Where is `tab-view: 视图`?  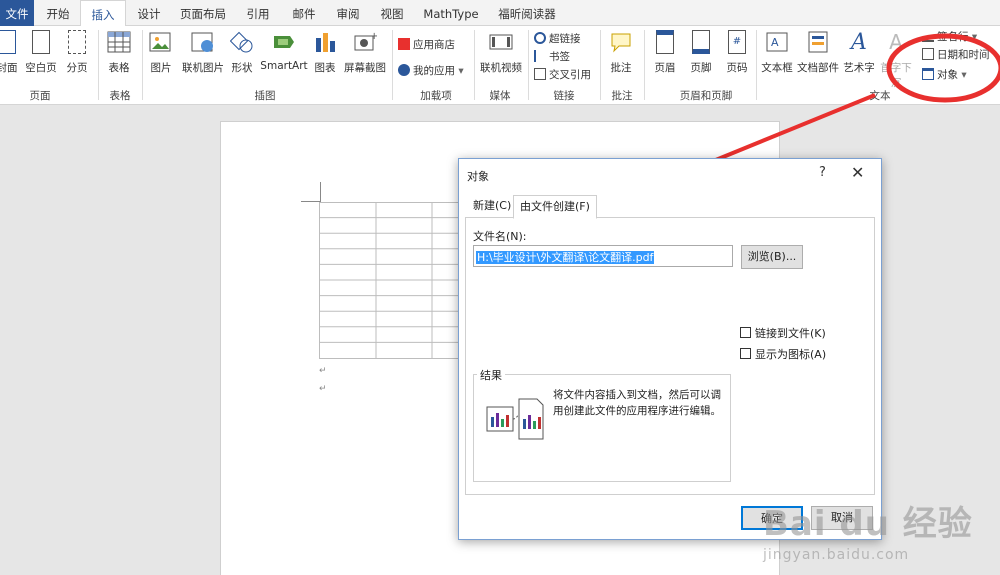
tab-view: 视图 is located at coordinates (392, 13).